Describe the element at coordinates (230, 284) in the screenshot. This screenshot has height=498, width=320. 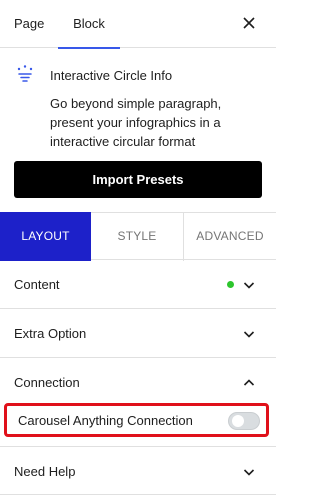
I see `status-dot` at that location.